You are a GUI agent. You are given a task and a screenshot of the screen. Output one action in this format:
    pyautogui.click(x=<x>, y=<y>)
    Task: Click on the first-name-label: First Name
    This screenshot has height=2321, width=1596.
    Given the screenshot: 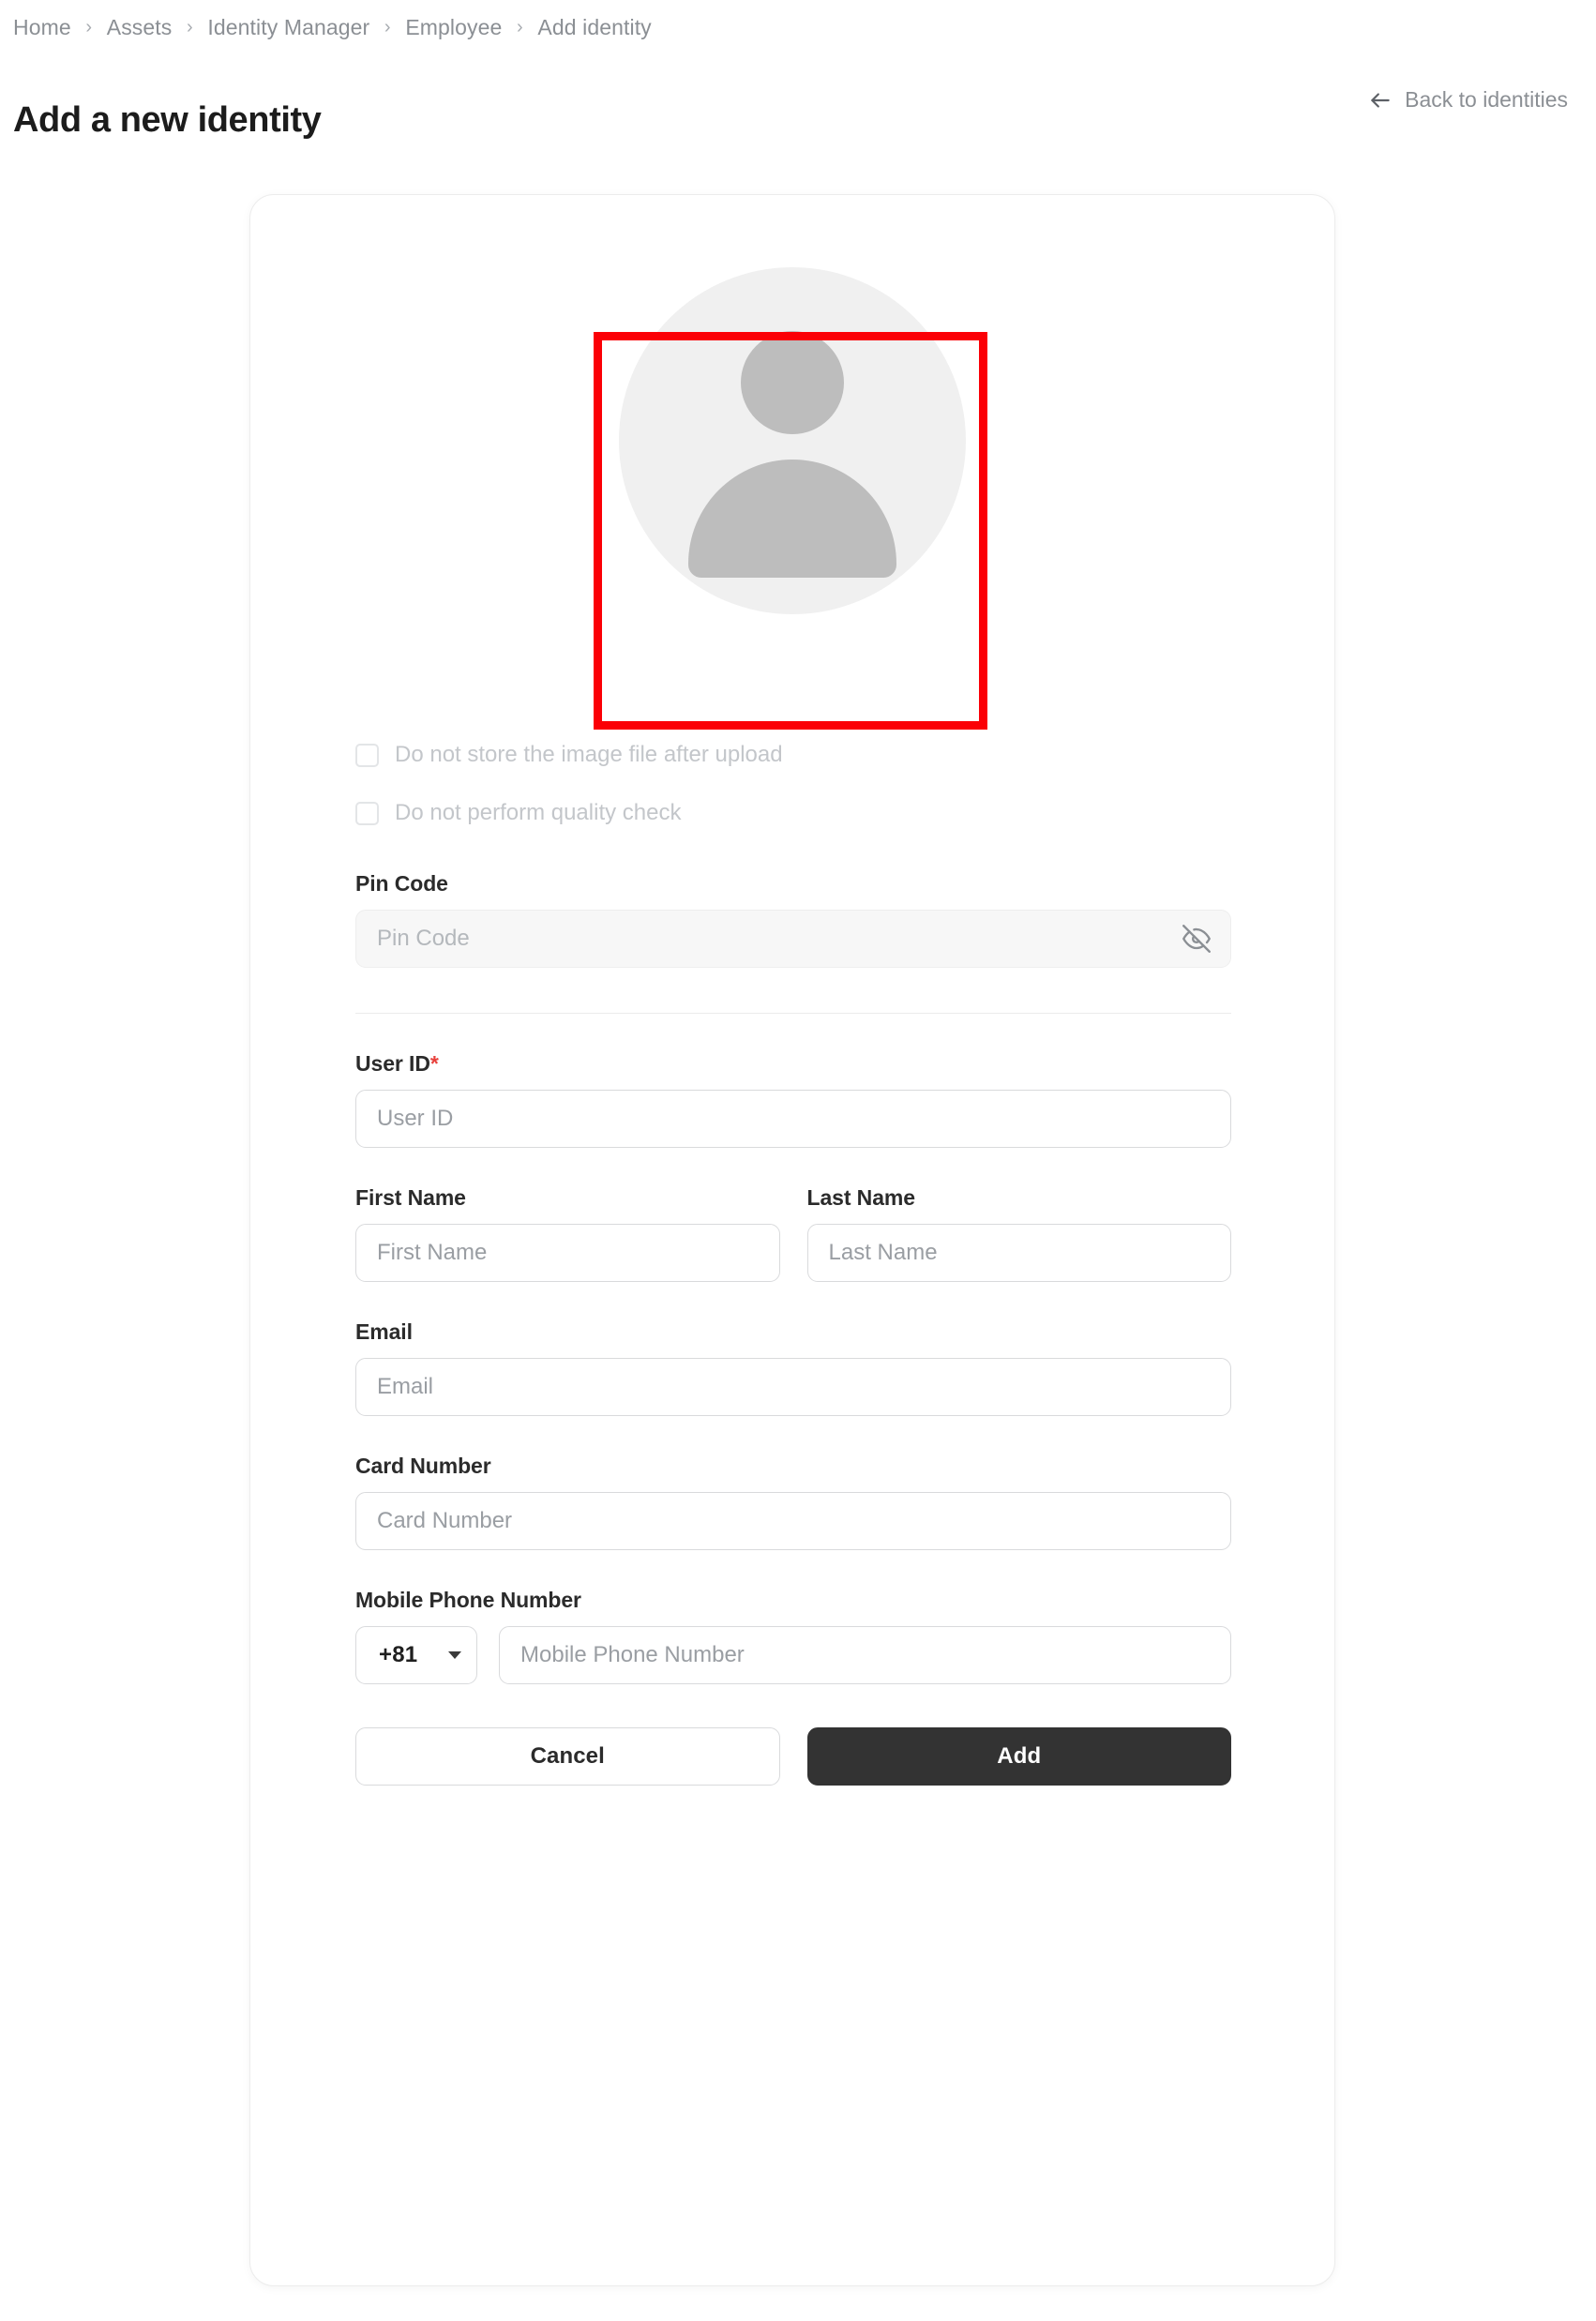 What is the action you would take?
    pyautogui.click(x=410, y=1198)
    